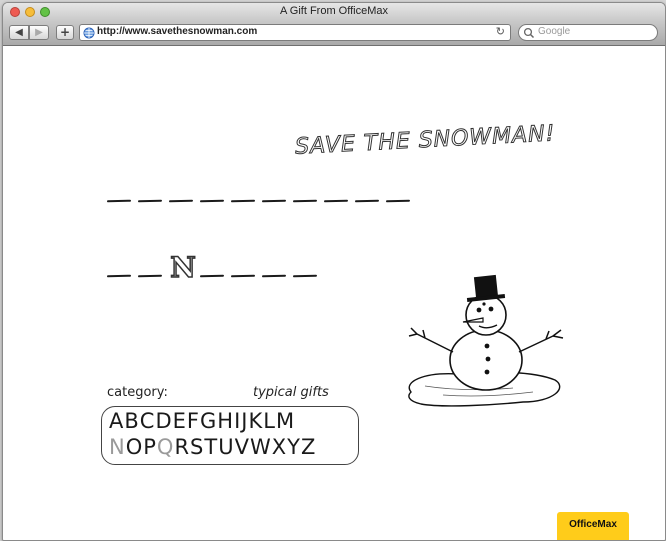  What do you see at coordinates (179, 421) in the screenshot?
I see `letter-e-button: E` at bounding box center [179, 421].